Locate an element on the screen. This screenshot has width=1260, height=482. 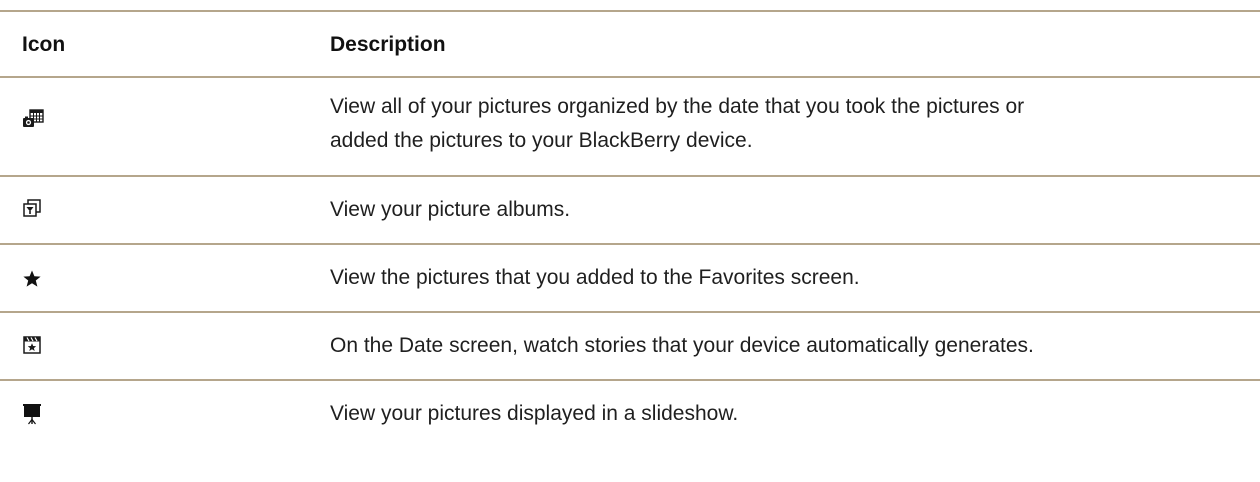
picture-albums-icon is located at coordinates (42, 214).